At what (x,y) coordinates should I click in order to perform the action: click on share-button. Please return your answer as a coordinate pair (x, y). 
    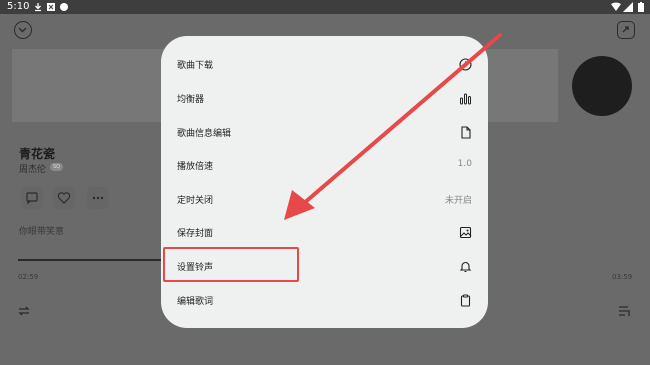
    Looking at the image, I should click on (626, 30).